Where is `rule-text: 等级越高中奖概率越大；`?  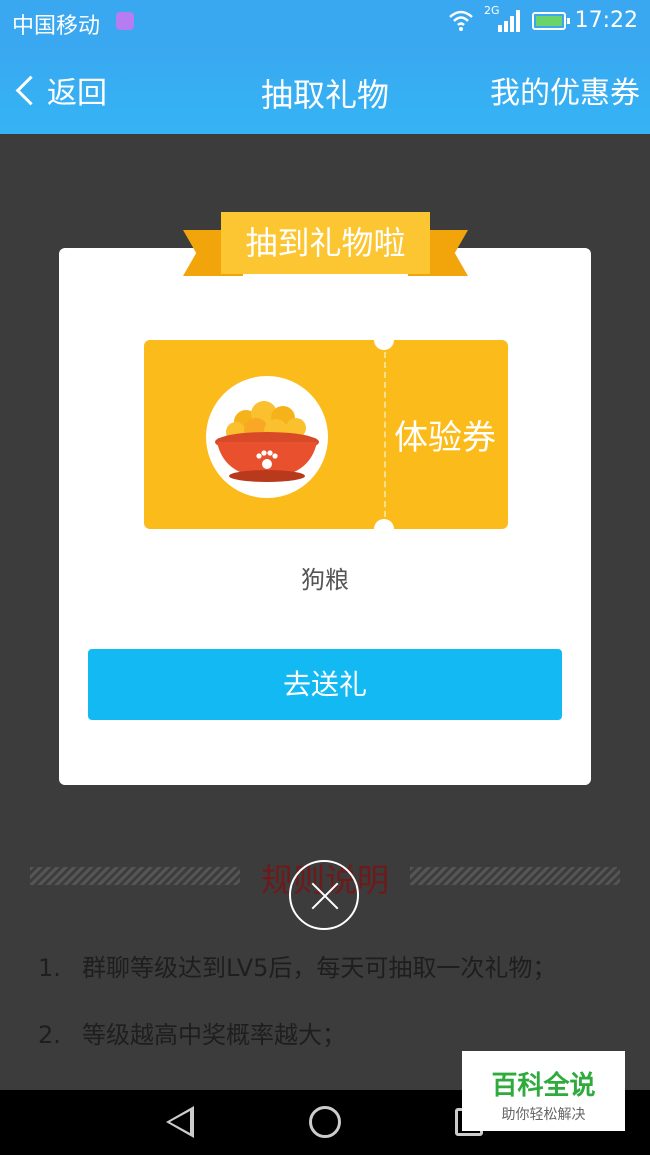 rule-text: 等级越高中奖概率越大； is located at coordinates (214, 1035).